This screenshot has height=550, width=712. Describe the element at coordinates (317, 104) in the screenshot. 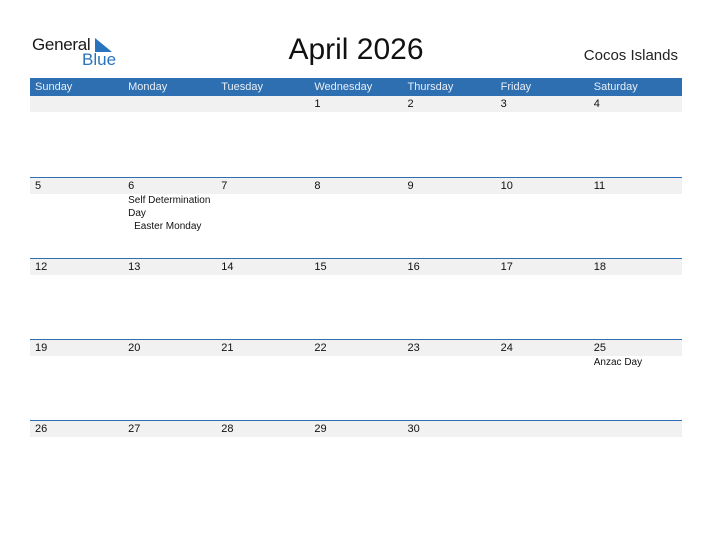

I see `day-number: 1` at that location.